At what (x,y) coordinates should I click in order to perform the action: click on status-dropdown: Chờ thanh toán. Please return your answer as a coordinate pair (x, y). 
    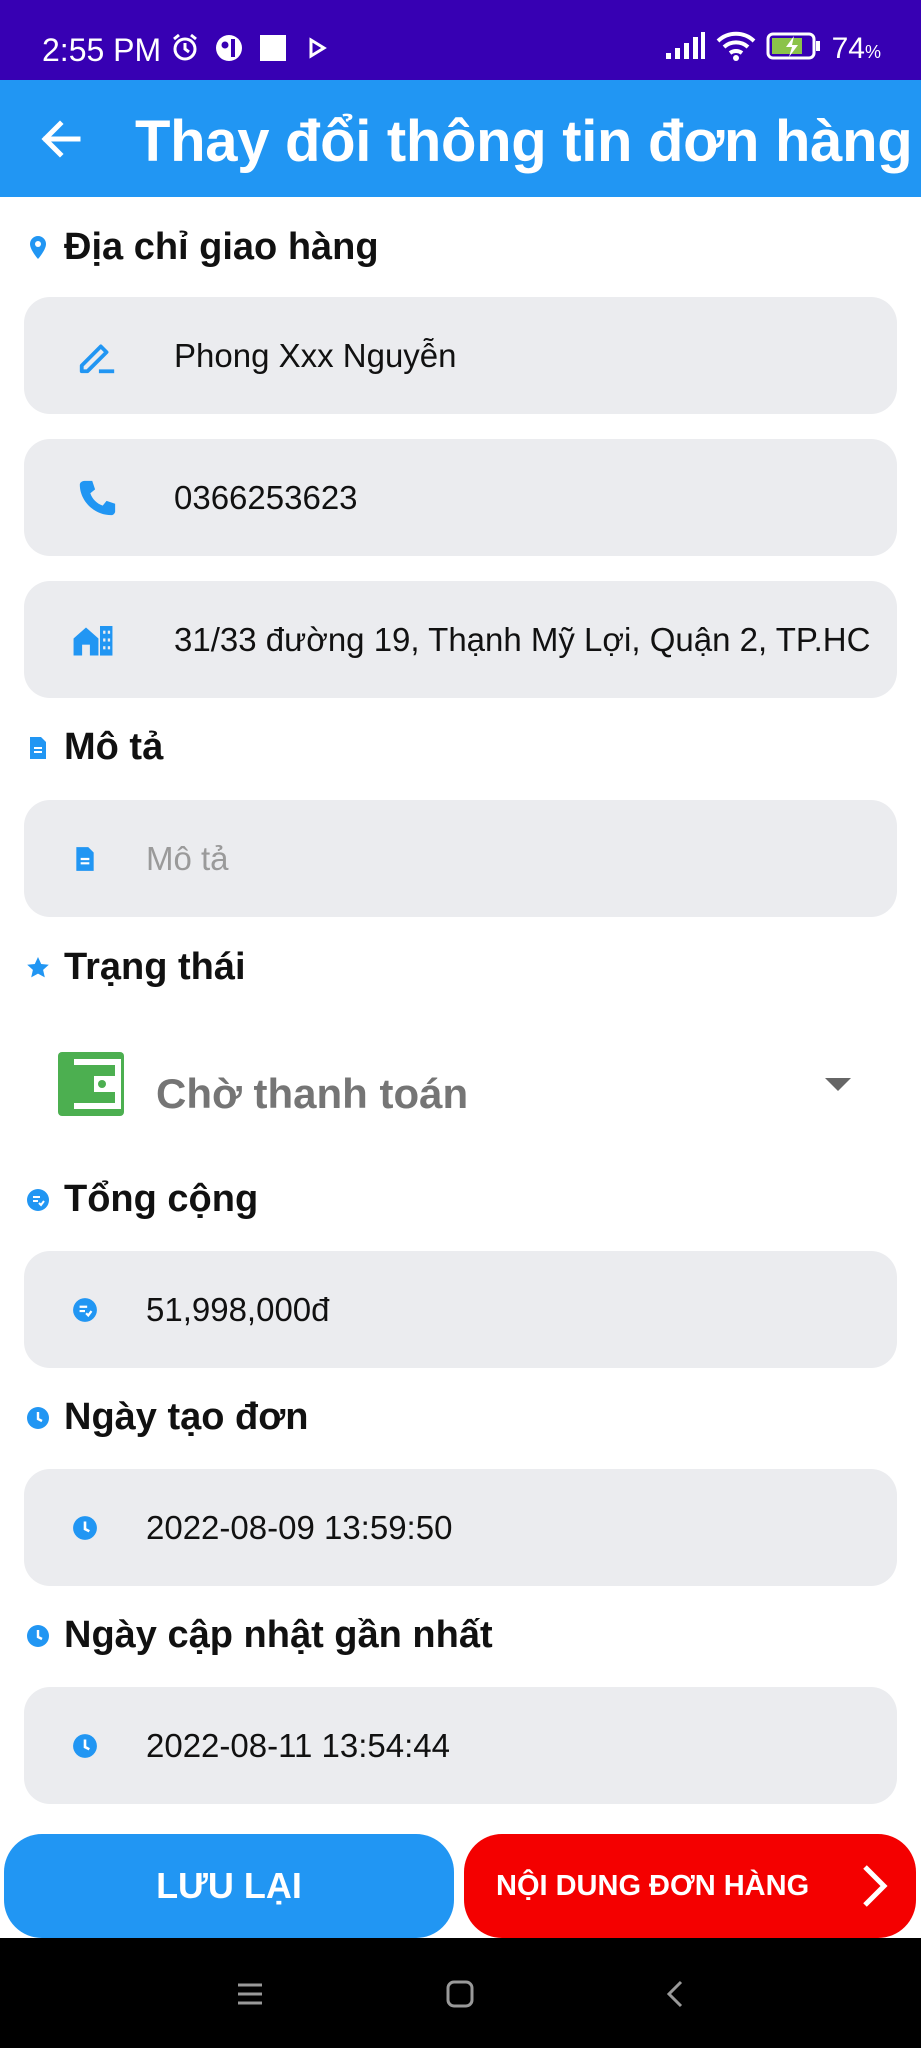
    Looking at the image, I should click on (460, 1095).